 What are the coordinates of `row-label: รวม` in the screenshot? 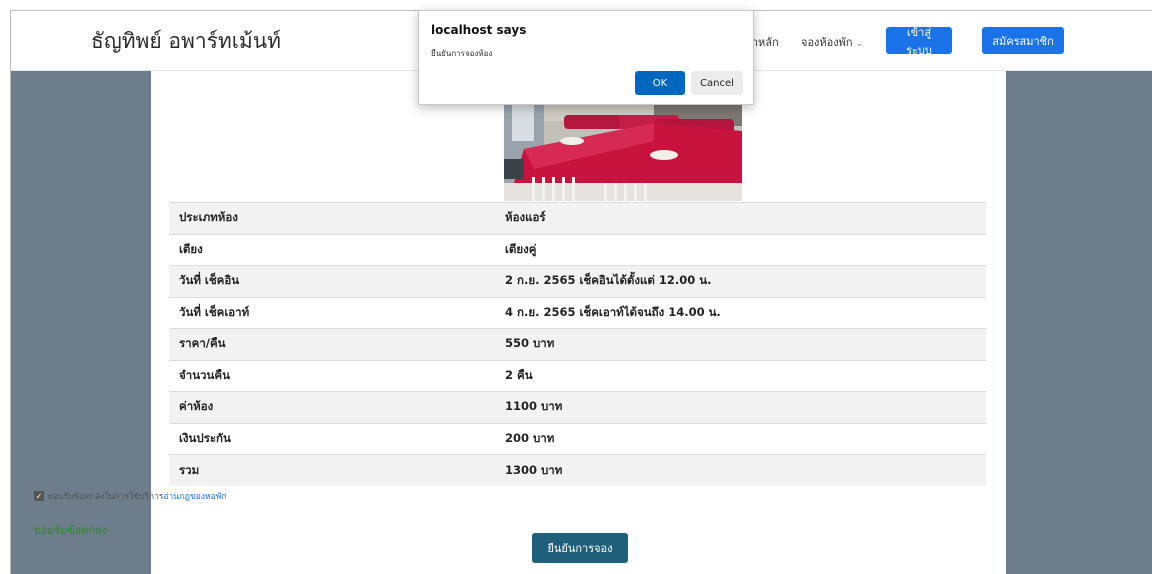 It's located at (337, 470).